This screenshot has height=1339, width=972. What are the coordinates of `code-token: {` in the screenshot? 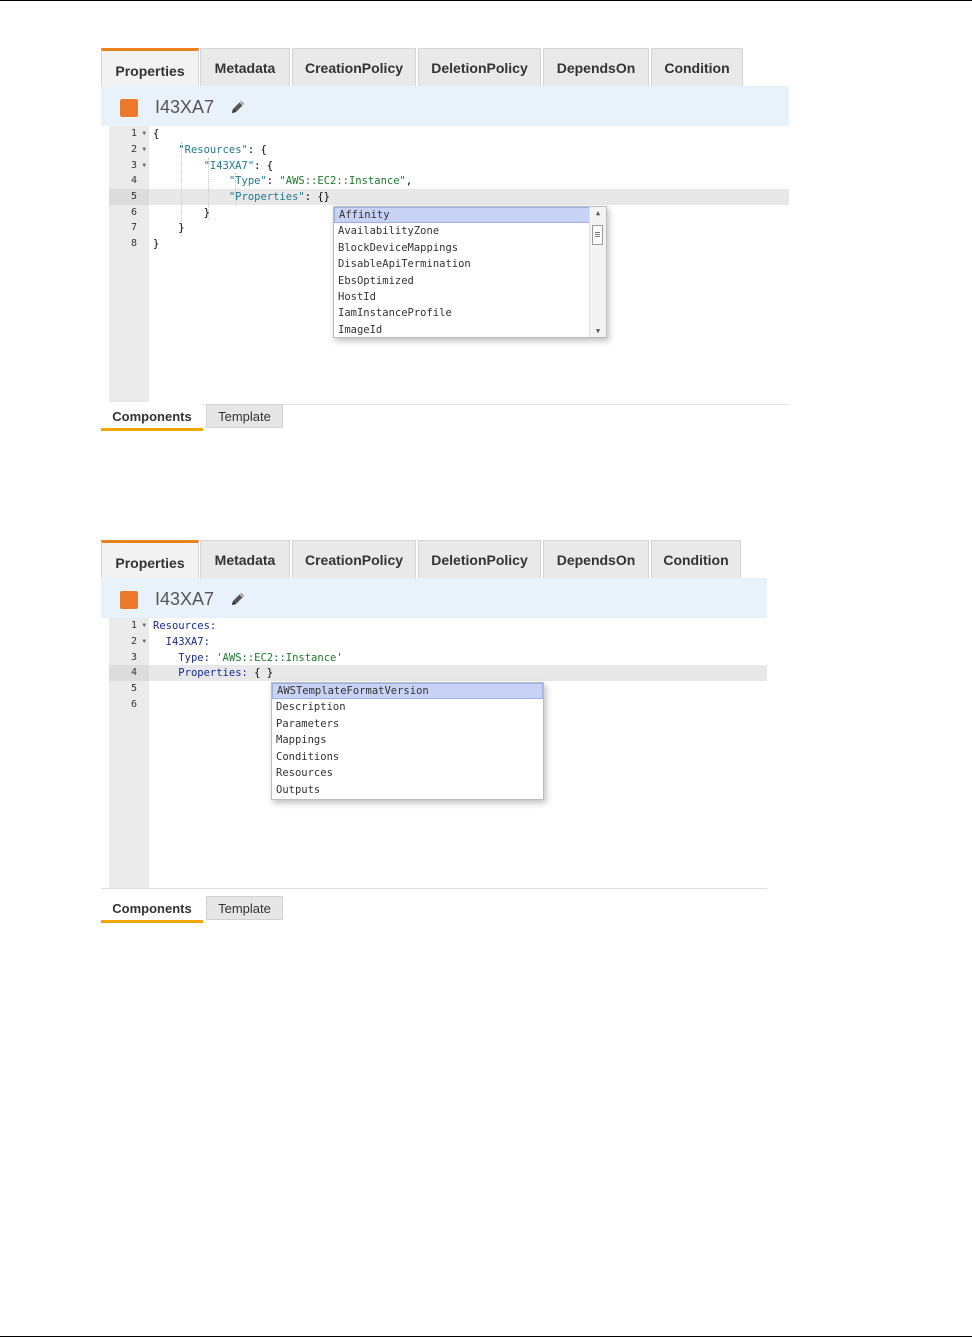 It's located at (156, 134).